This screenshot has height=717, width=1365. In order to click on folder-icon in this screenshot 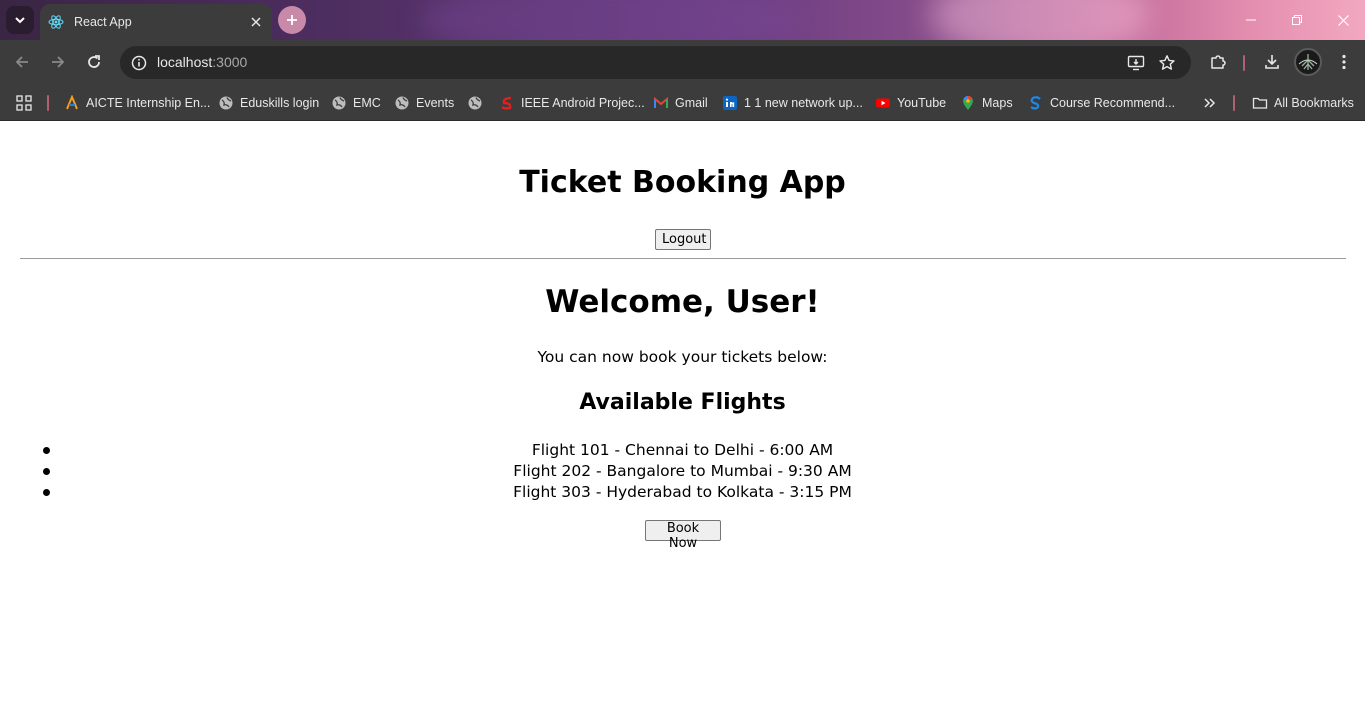, I will do `click(1260, 103)`.